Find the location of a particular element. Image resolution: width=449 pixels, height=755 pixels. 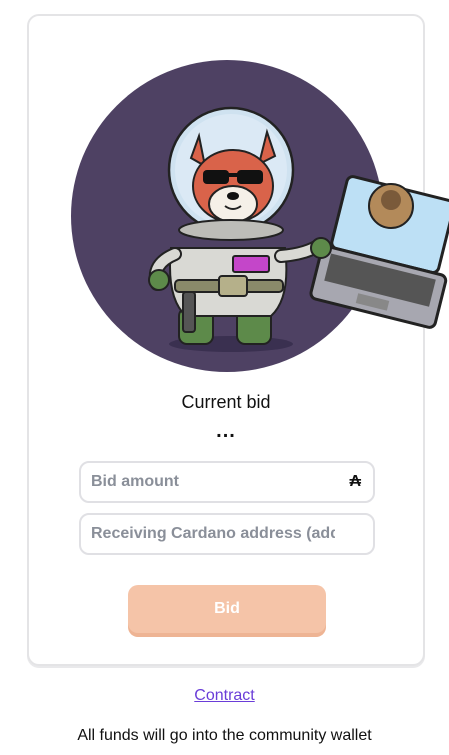

receiving-address-input is located at coordinates (227, 534).